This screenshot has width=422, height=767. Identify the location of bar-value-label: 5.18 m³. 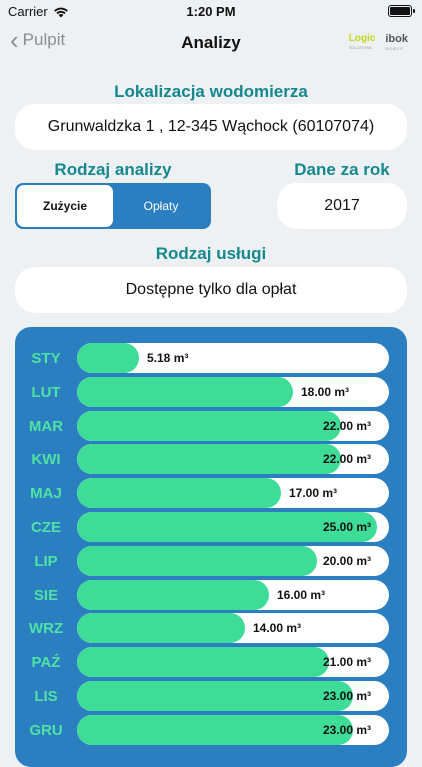
(168, 358).